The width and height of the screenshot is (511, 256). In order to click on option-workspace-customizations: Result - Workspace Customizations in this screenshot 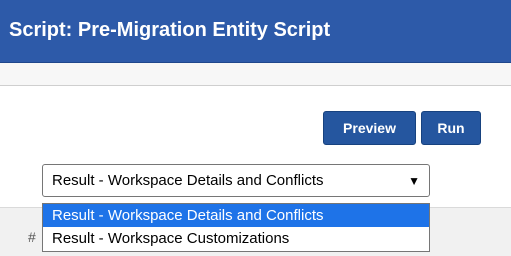, I will do `click(236, 238)`.